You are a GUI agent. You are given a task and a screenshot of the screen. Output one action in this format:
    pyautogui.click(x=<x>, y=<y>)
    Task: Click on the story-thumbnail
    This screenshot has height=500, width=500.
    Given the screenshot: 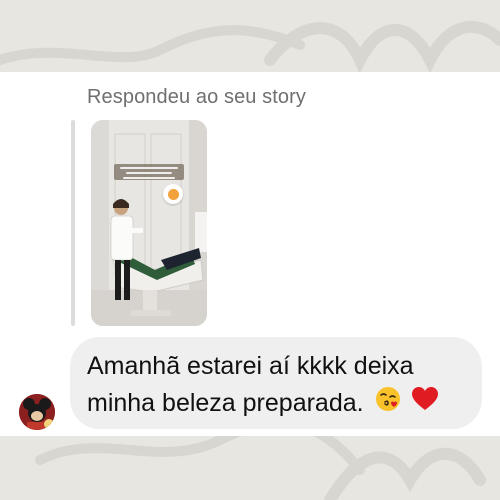 What is the action you would take?
    pyautogui.click(x=149, y=223)
    